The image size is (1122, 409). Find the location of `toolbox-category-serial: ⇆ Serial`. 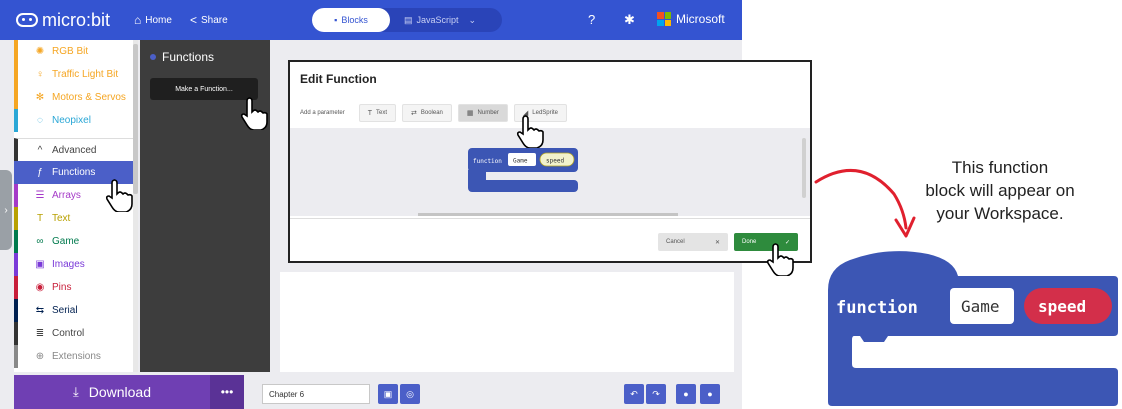

toolbox-category-serial: ⇆ Serial is located at coordinates (76, 310).